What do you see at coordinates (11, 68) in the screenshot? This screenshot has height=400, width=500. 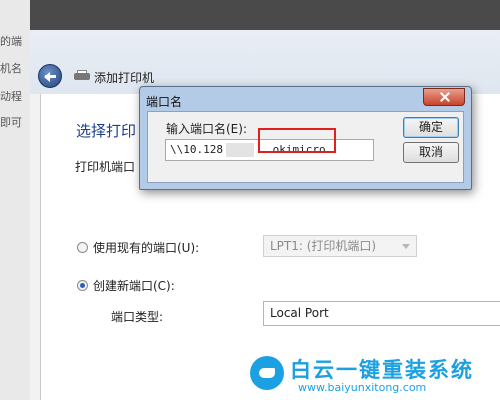 I see `background-text: 机名` at bounding box center [11, 68].